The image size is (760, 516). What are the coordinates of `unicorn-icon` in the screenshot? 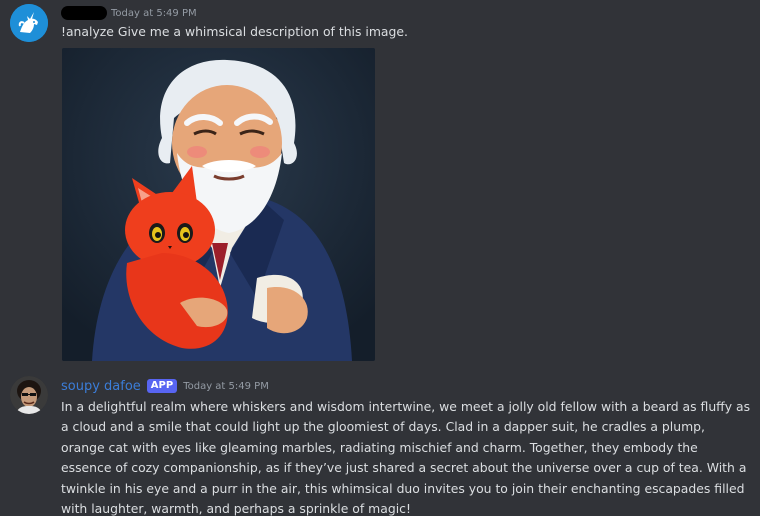 It's located at (29, 23).